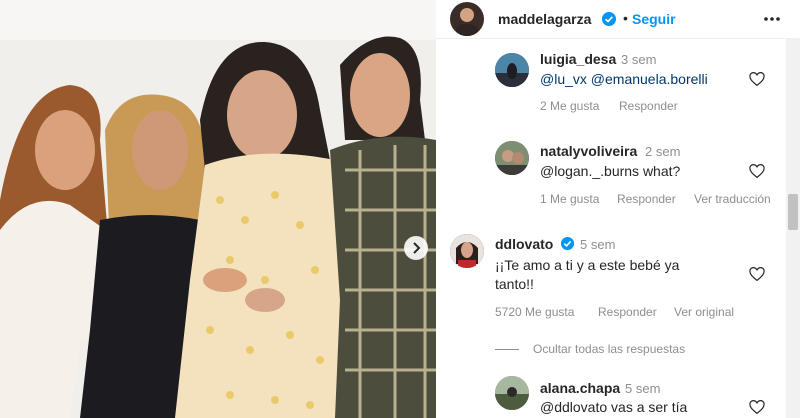 The image size is (800, 418). Describe the element at coordinates (569, 106) in the screenshot. I see `comment-likes: 2 Me gusta` at that location.